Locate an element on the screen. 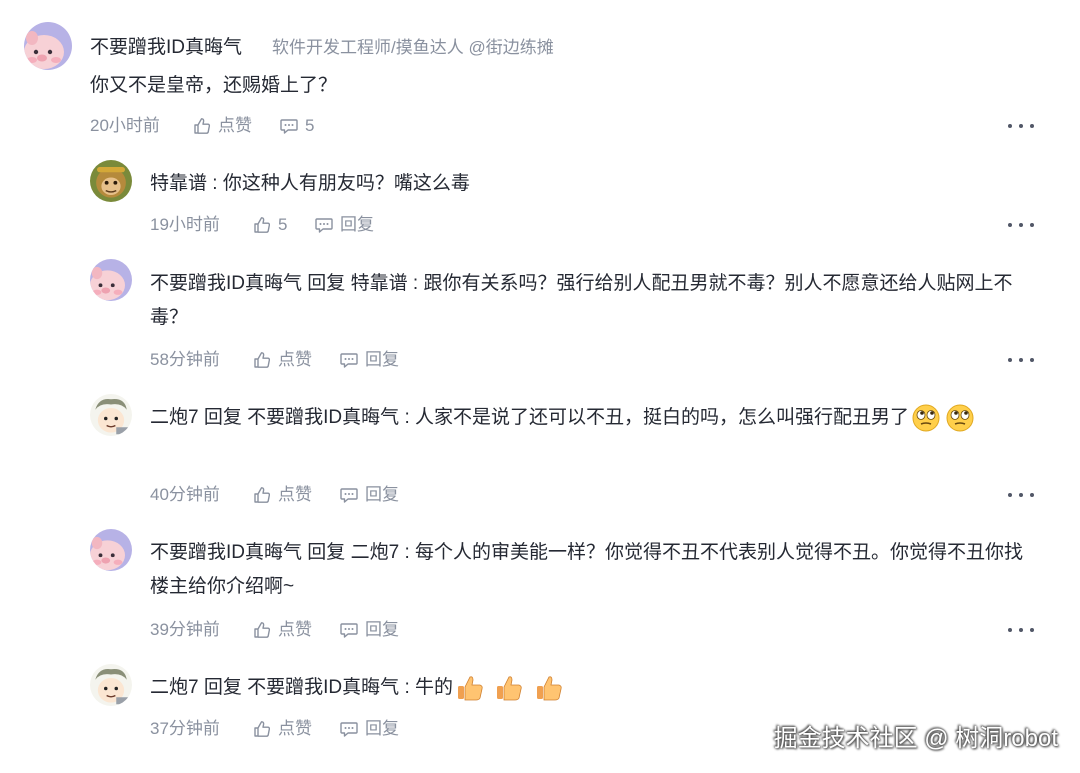  reply-text: 人家不是说了还可以不丑，挺白的吗，怎么叫强行配丑男了 is located at coordinates (662, 417).